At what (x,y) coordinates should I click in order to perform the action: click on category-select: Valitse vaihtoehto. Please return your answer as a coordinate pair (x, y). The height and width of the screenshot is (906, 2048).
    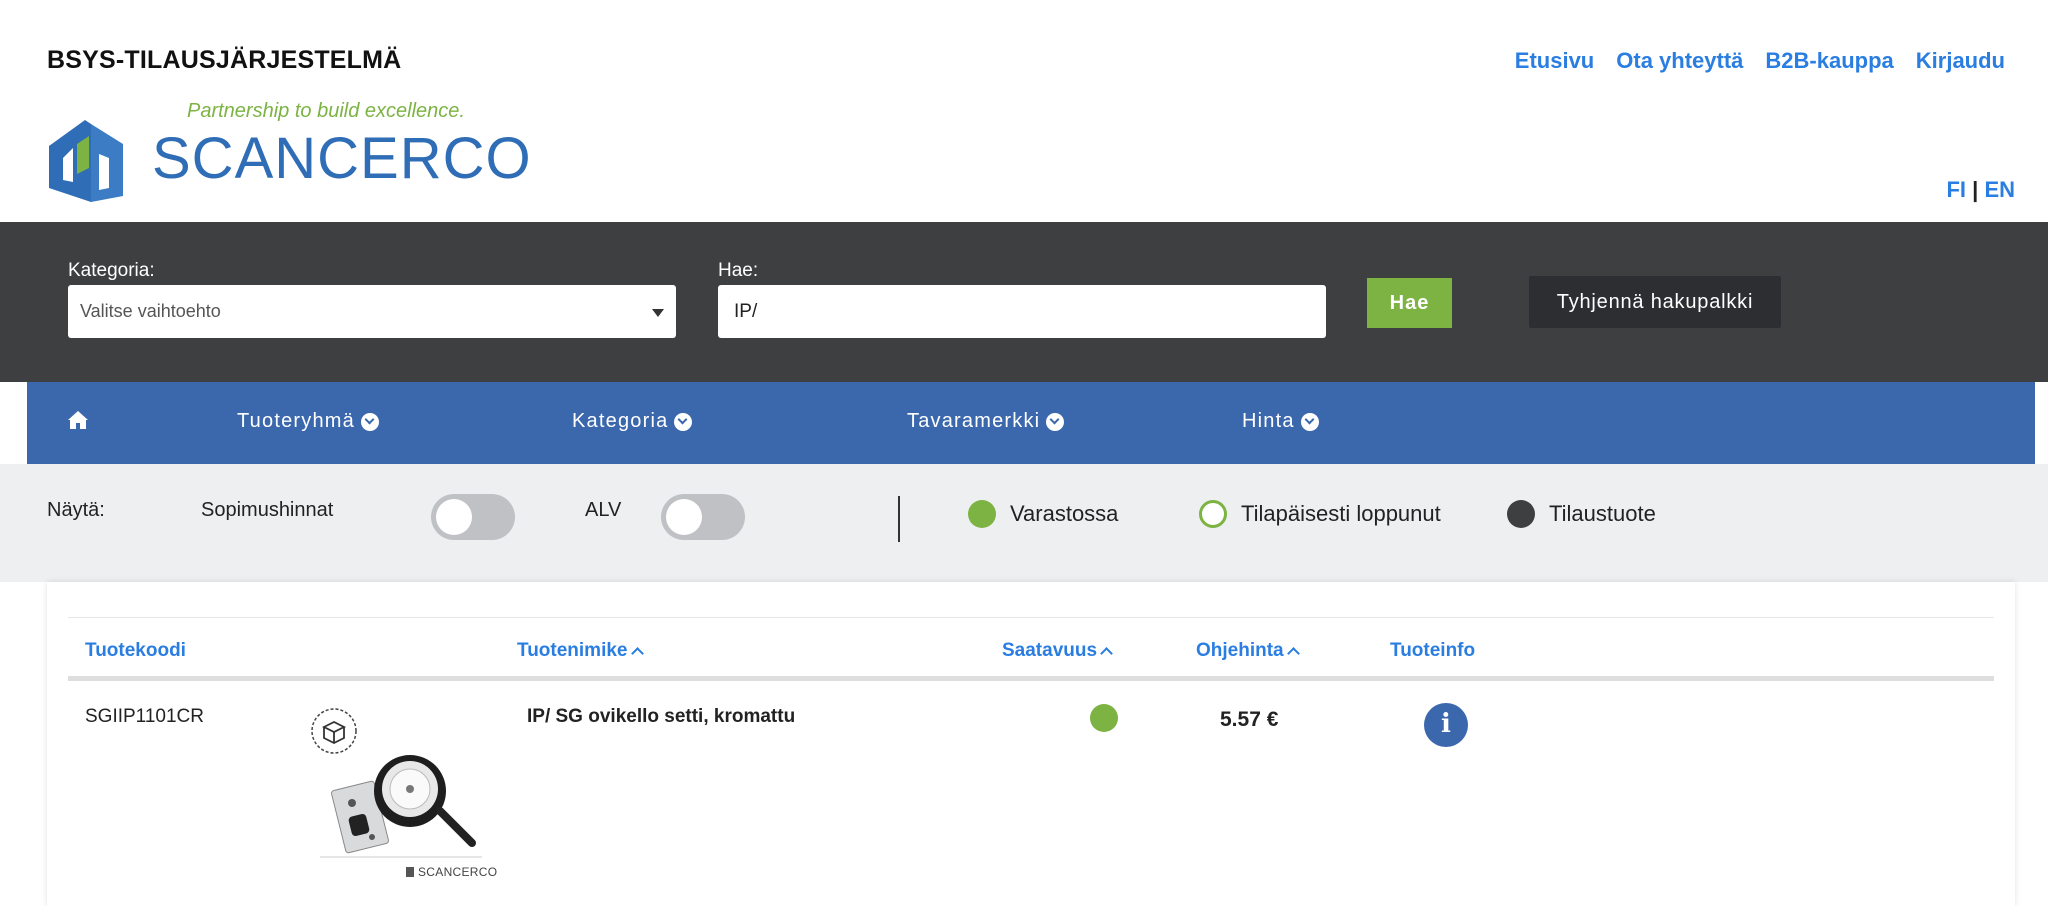
    Looking at the image, I should click on (372, 311).